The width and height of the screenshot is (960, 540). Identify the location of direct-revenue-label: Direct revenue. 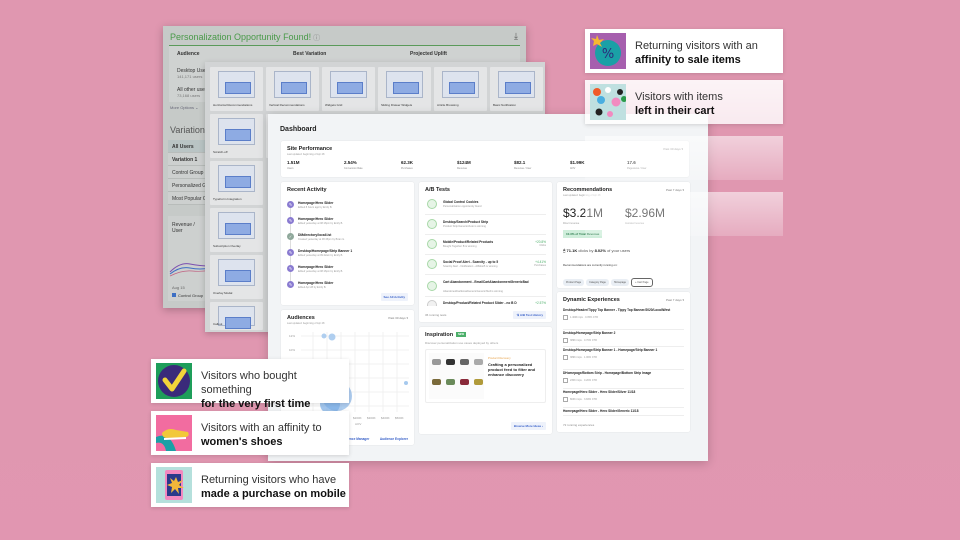
(571, 223).